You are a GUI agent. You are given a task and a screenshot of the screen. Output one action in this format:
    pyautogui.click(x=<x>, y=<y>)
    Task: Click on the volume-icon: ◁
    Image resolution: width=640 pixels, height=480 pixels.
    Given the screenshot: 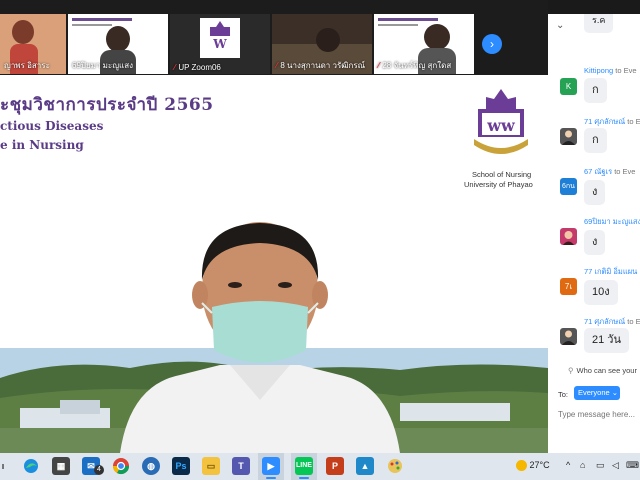 What is the action you would take?
    pyautogui.click(x=615, y=465)
    